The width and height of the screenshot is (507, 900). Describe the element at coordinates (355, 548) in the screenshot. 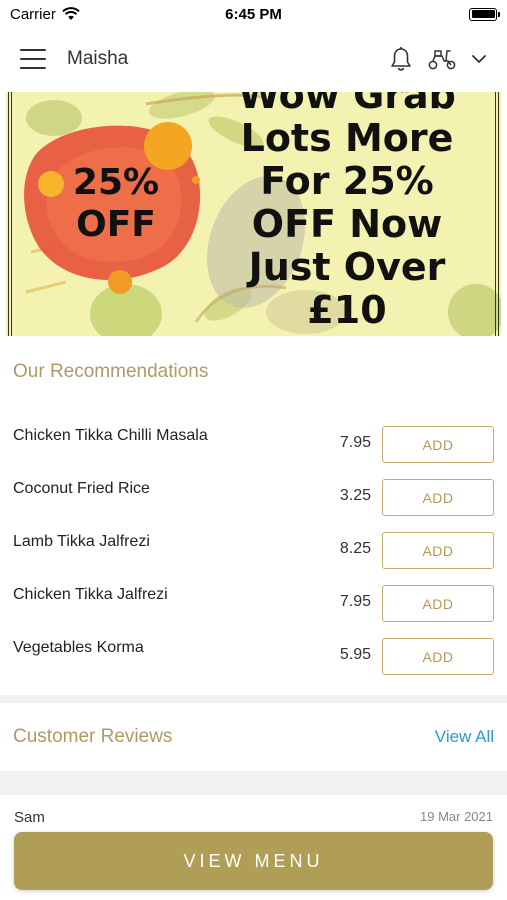

I see `item-price: 8.25` at that location.